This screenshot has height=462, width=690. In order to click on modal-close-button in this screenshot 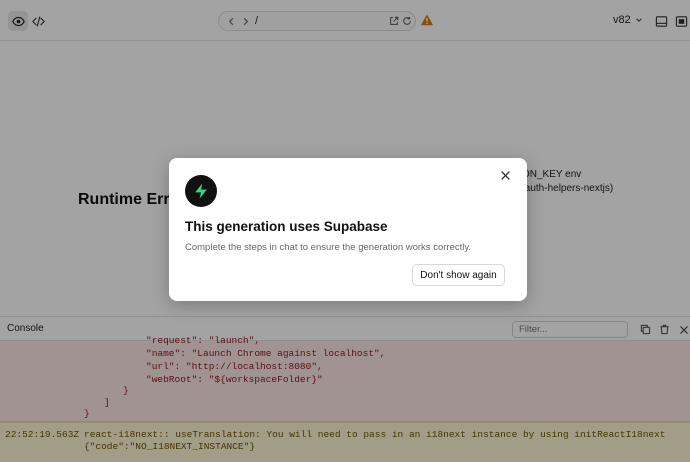, I will do `click(505, 175)`.